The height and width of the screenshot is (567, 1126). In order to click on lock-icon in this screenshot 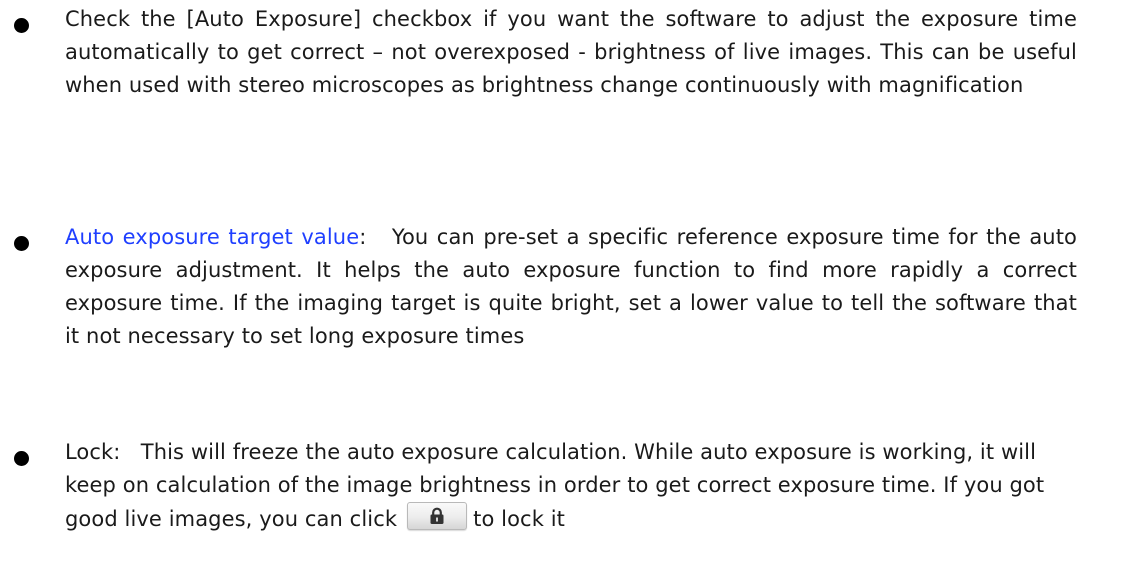, I will do `click(437, 515)`.